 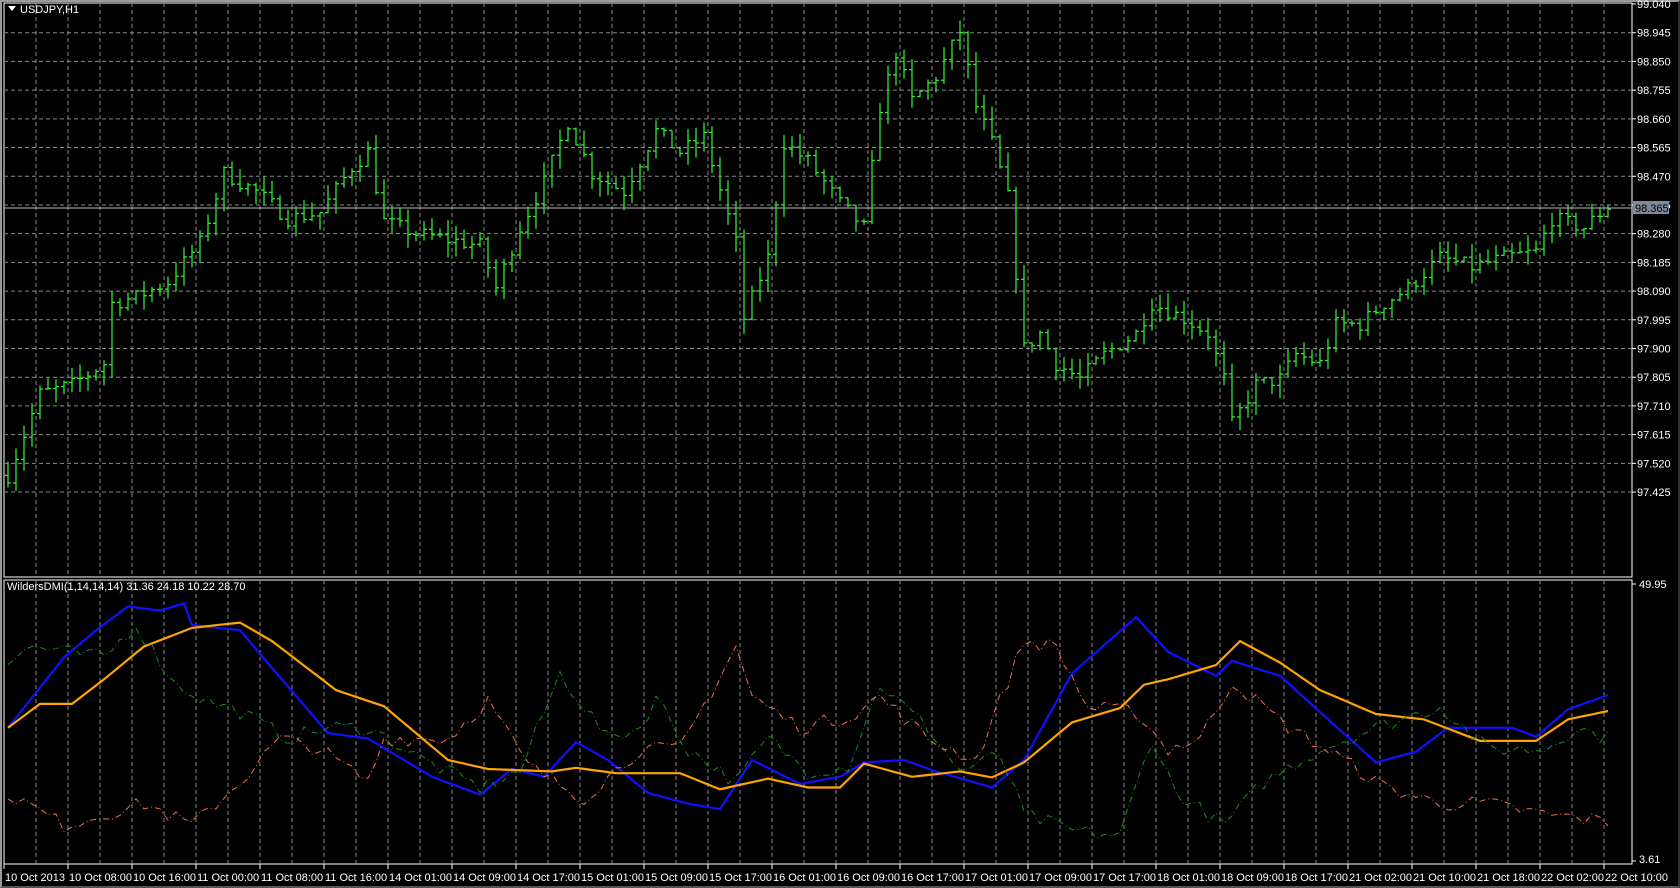 What do you see at coordinates (356, 878) in the screenshot?
I see `time-axis-label: 11 Oct 16:00` at bounding box center [356, 878].